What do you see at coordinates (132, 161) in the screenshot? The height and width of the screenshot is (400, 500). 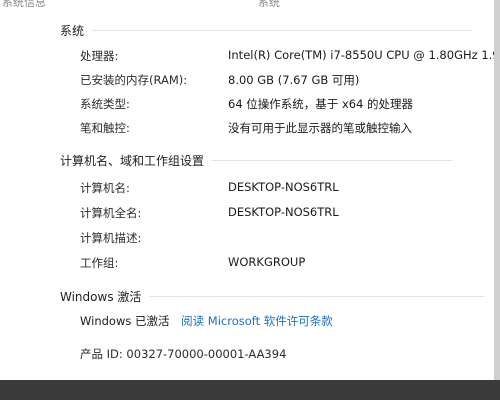 I see `computer-name-section-title-text: 计算机名、域和工作组设置` at bounding box center [132, 161].